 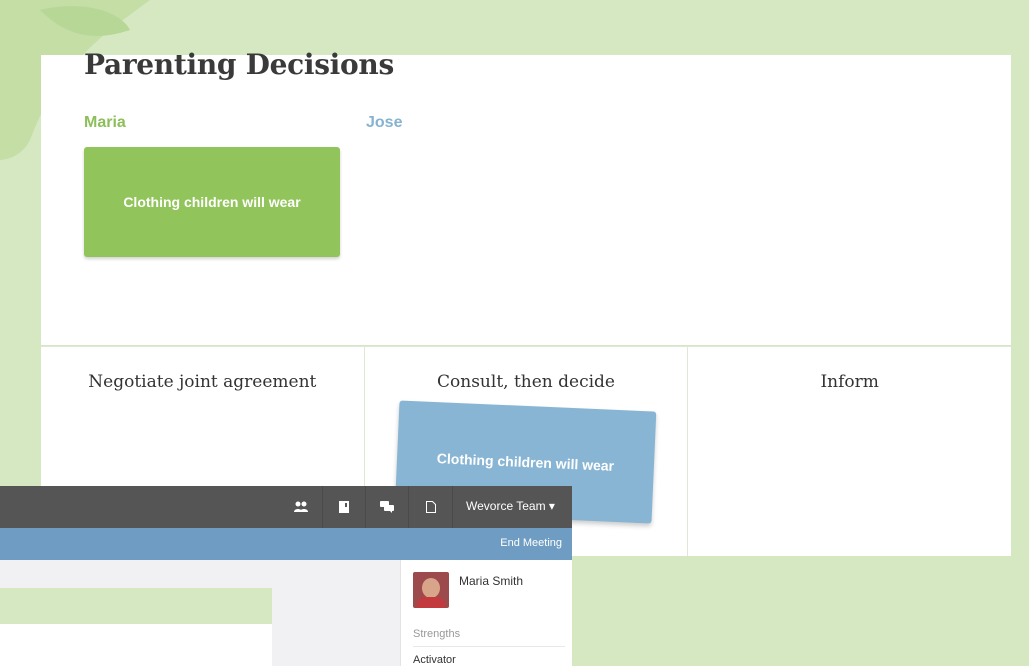 I want to click on document-icon, so click(x=431, y=507).